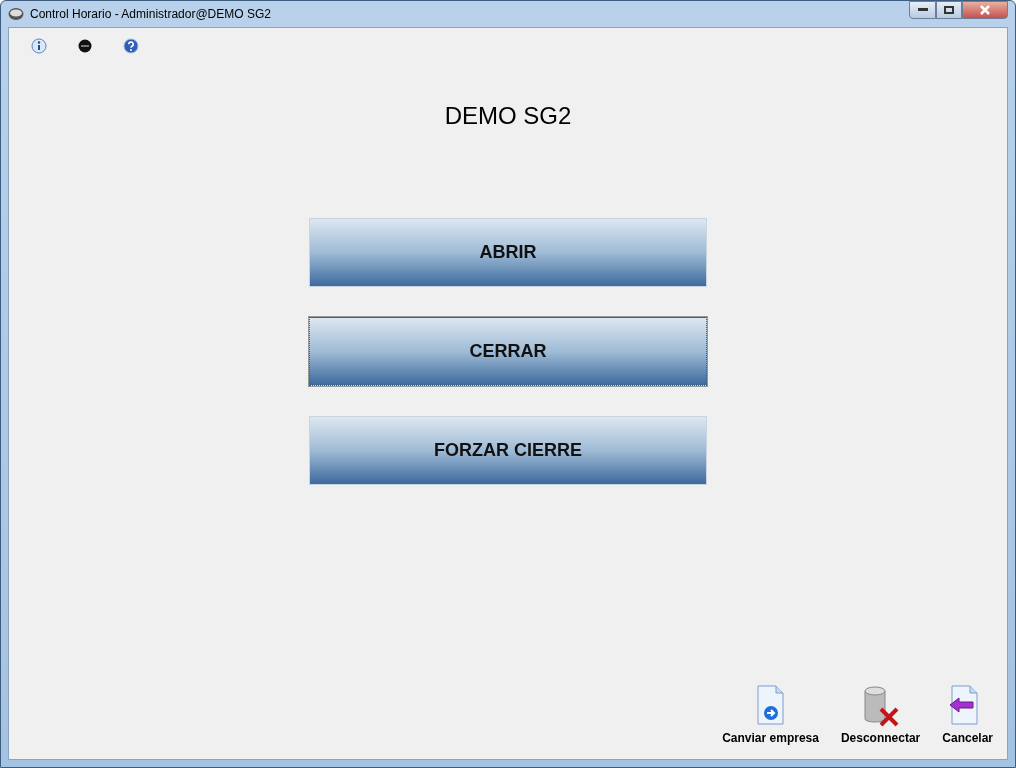 The height and width of the screenshot is (768, 1016). I want to click on minimize-icon, so click(922, 10).